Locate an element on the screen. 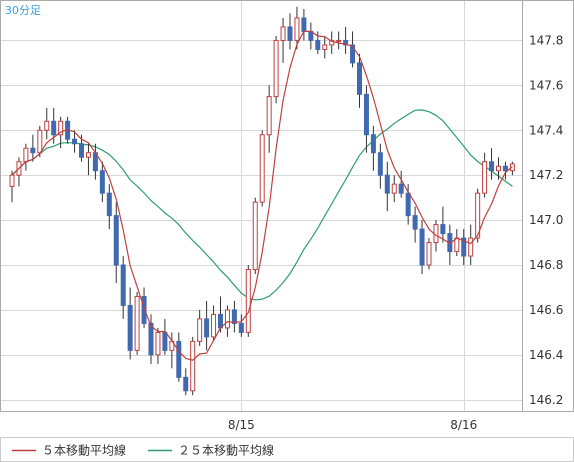 The height and width of the screenshot is (462, 574). y-tick-label: 147.0 is located at coordinates (546, 220).